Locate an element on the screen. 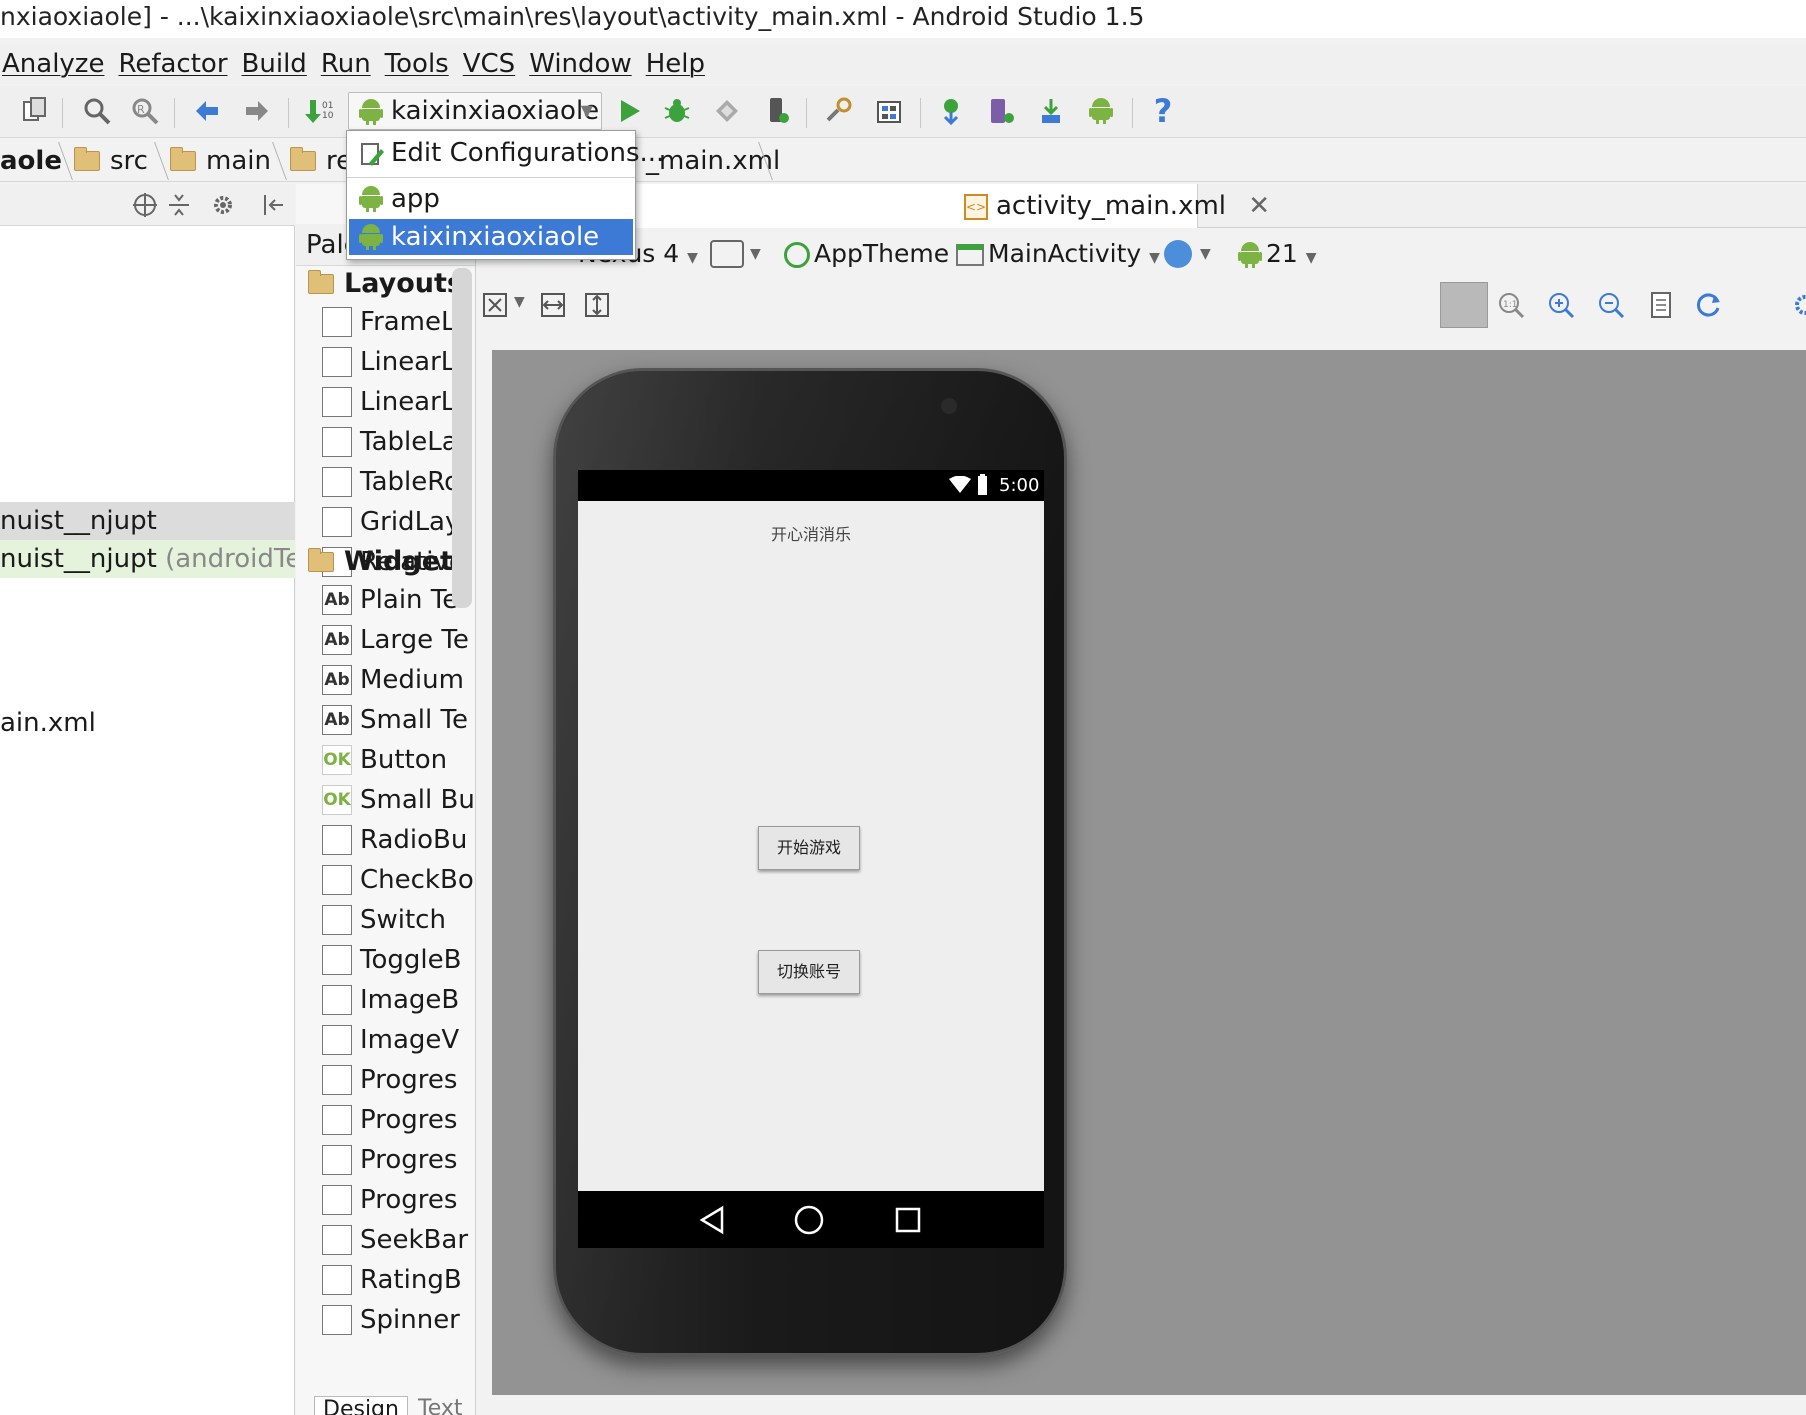 The image size is (1806, 1415). menu-tools: Tools is located at coordinates (417, 64).